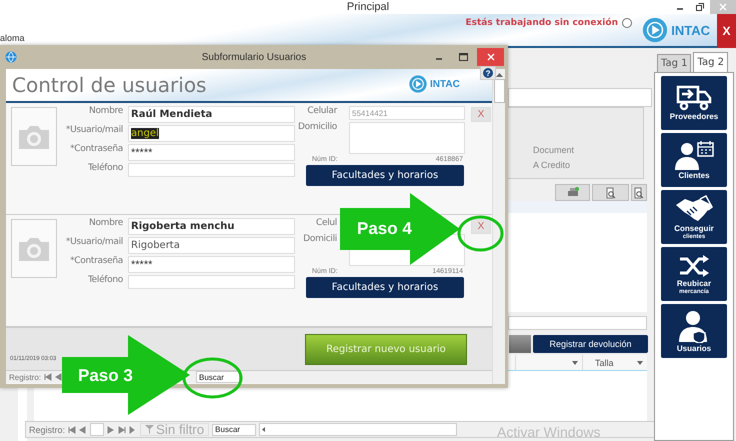  What do you see at coordinates (694, 98) in the screenshot?
I see `truck-icon` at bounding box center [694, 98].